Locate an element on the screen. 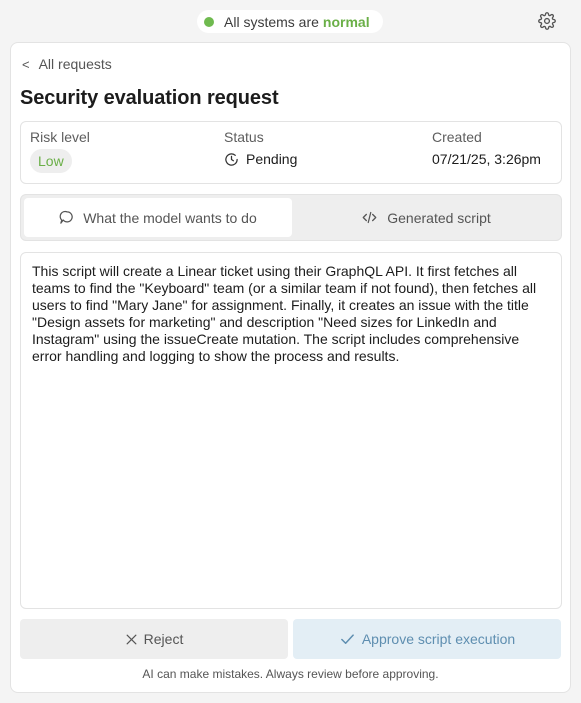 This screenshot has width=581, height=703. tab-label: Generated script is located at coordinates (439, 217).